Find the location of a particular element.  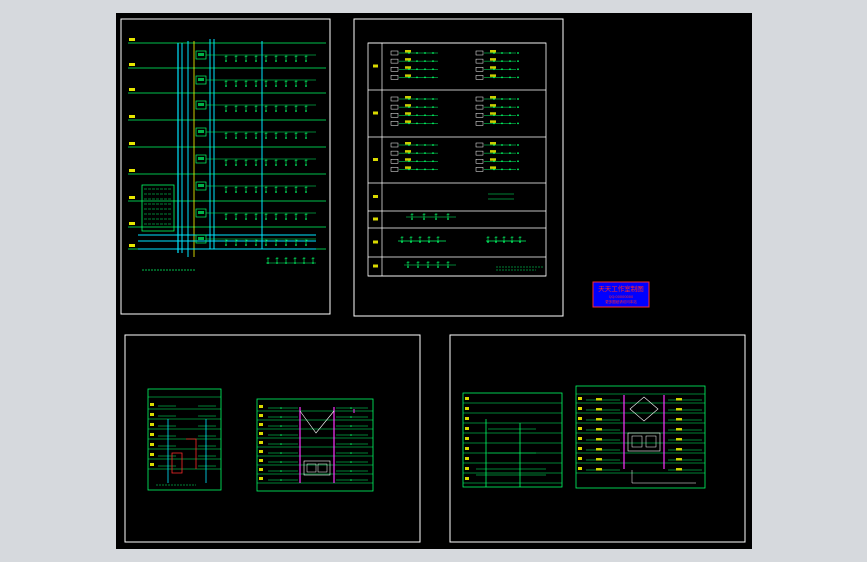

legend-notes-block is located at coordinates (158, 208).